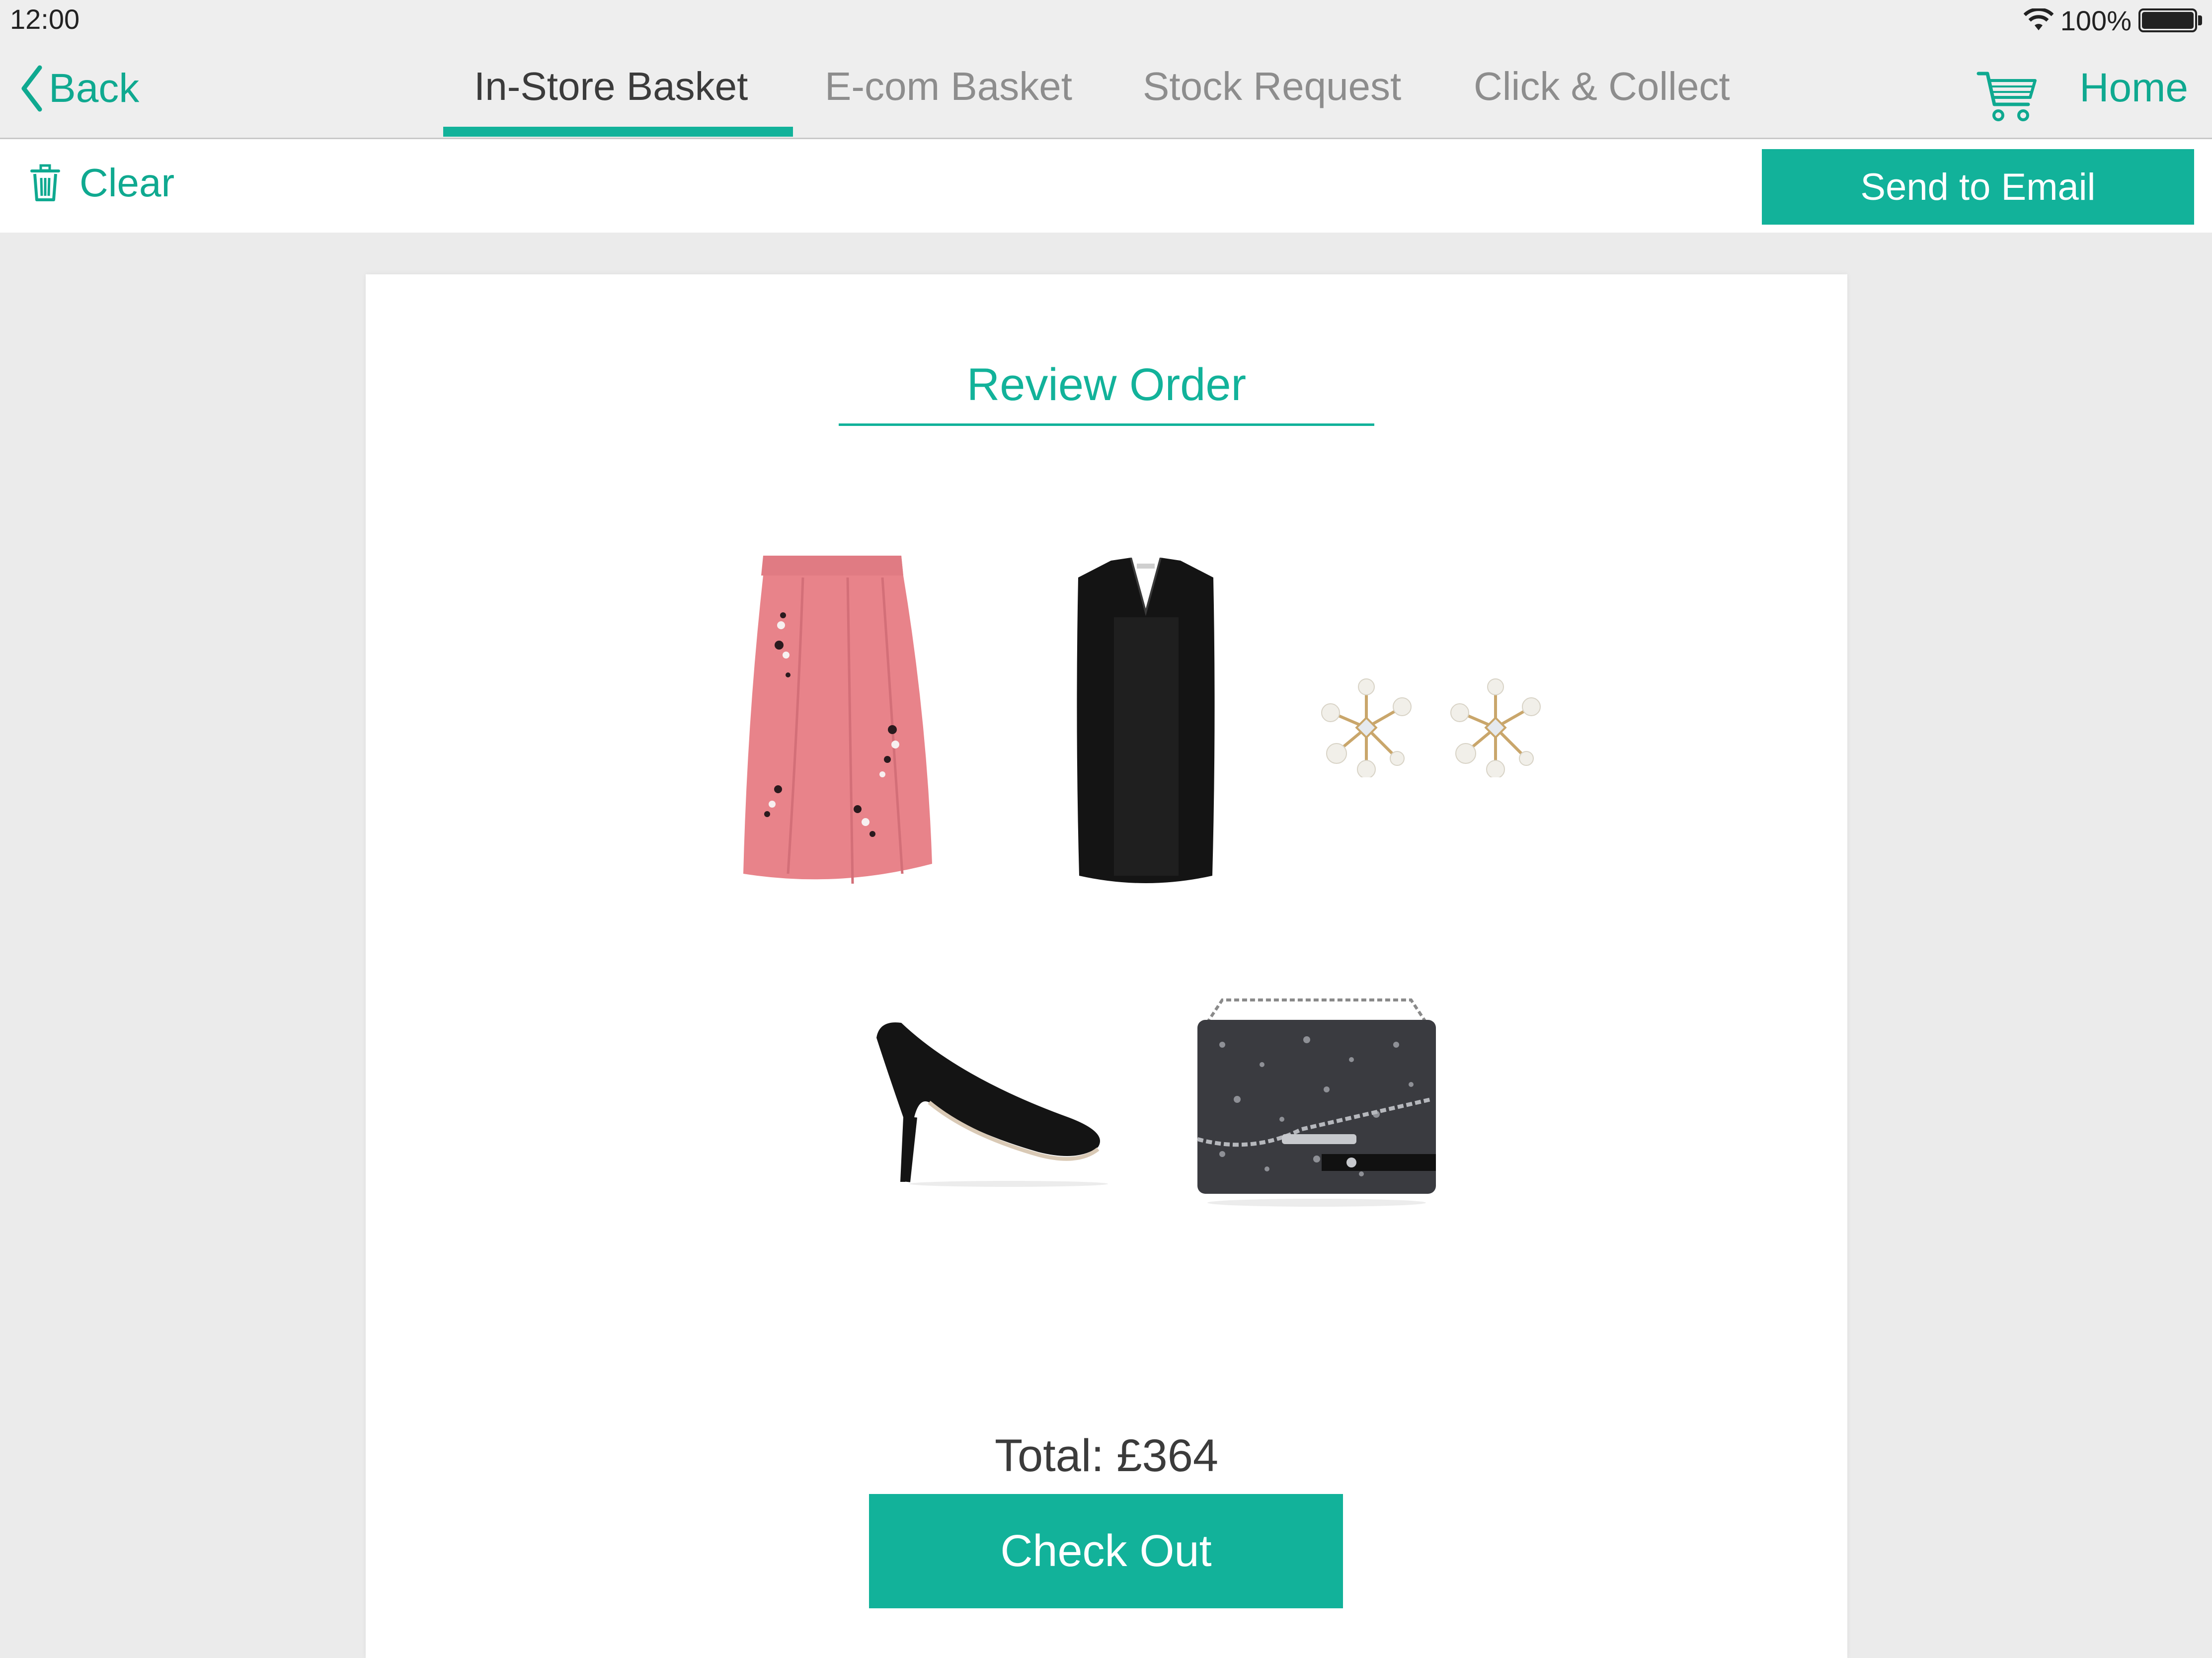  Describe the element at coordinates (1272, 87) in the screenshot. I see `tab-stock-request: Stock Request` at that location.